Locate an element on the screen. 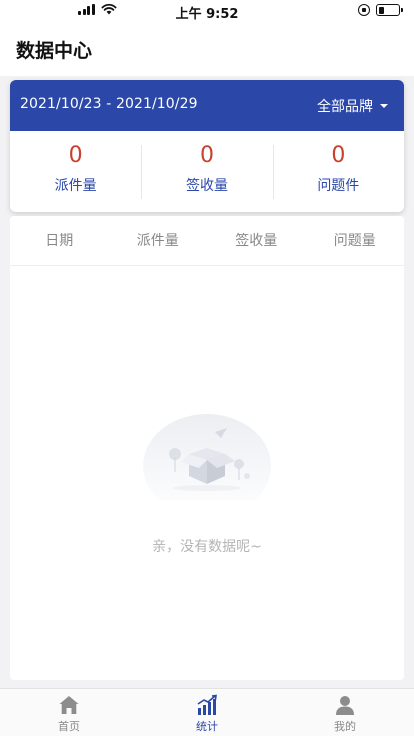  status-bar: 上午 9:52 is located at coordinates (207, 11).